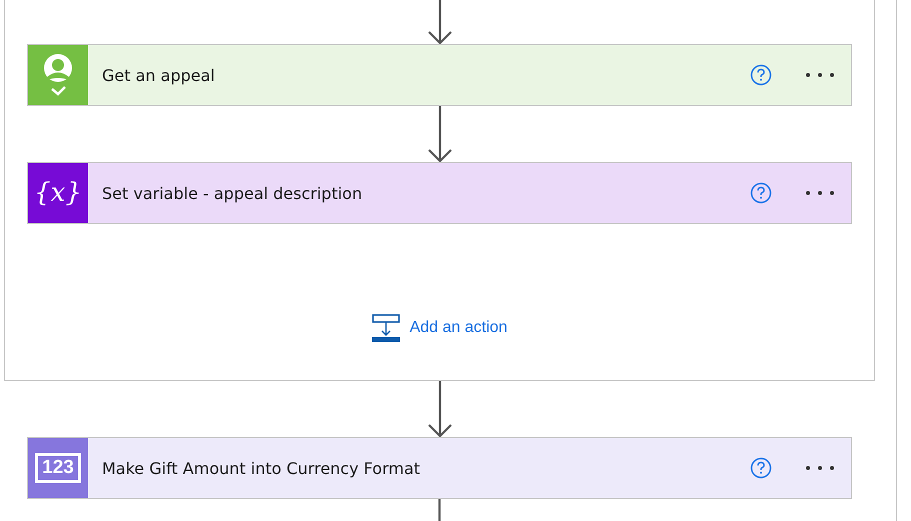 This screenshot has width=911, height=521. What do you see at coordinates (262, 468) in the screenshot?
I see `action-title: Make Gift Amount into Currency Format` at bounding box center [262, 468].